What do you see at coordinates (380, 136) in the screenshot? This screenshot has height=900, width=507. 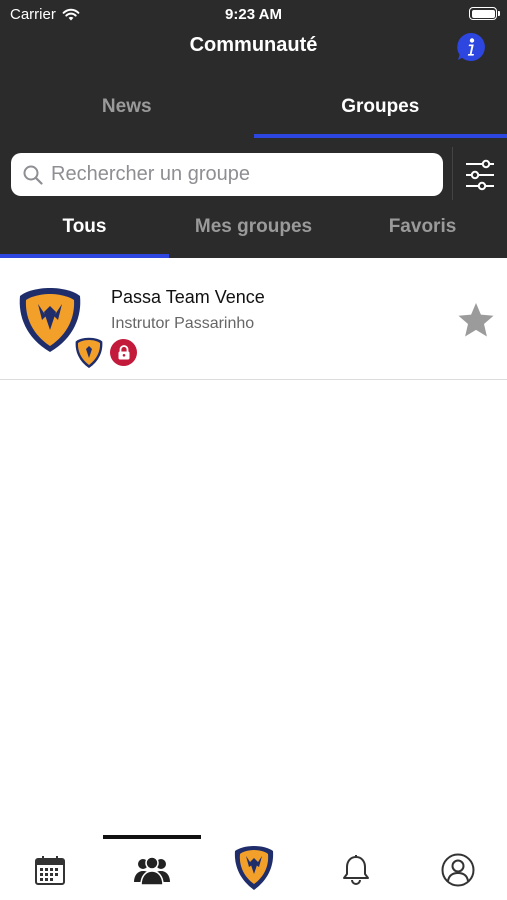 I see `active-tab-indicator` at bounding box center [380, 136].